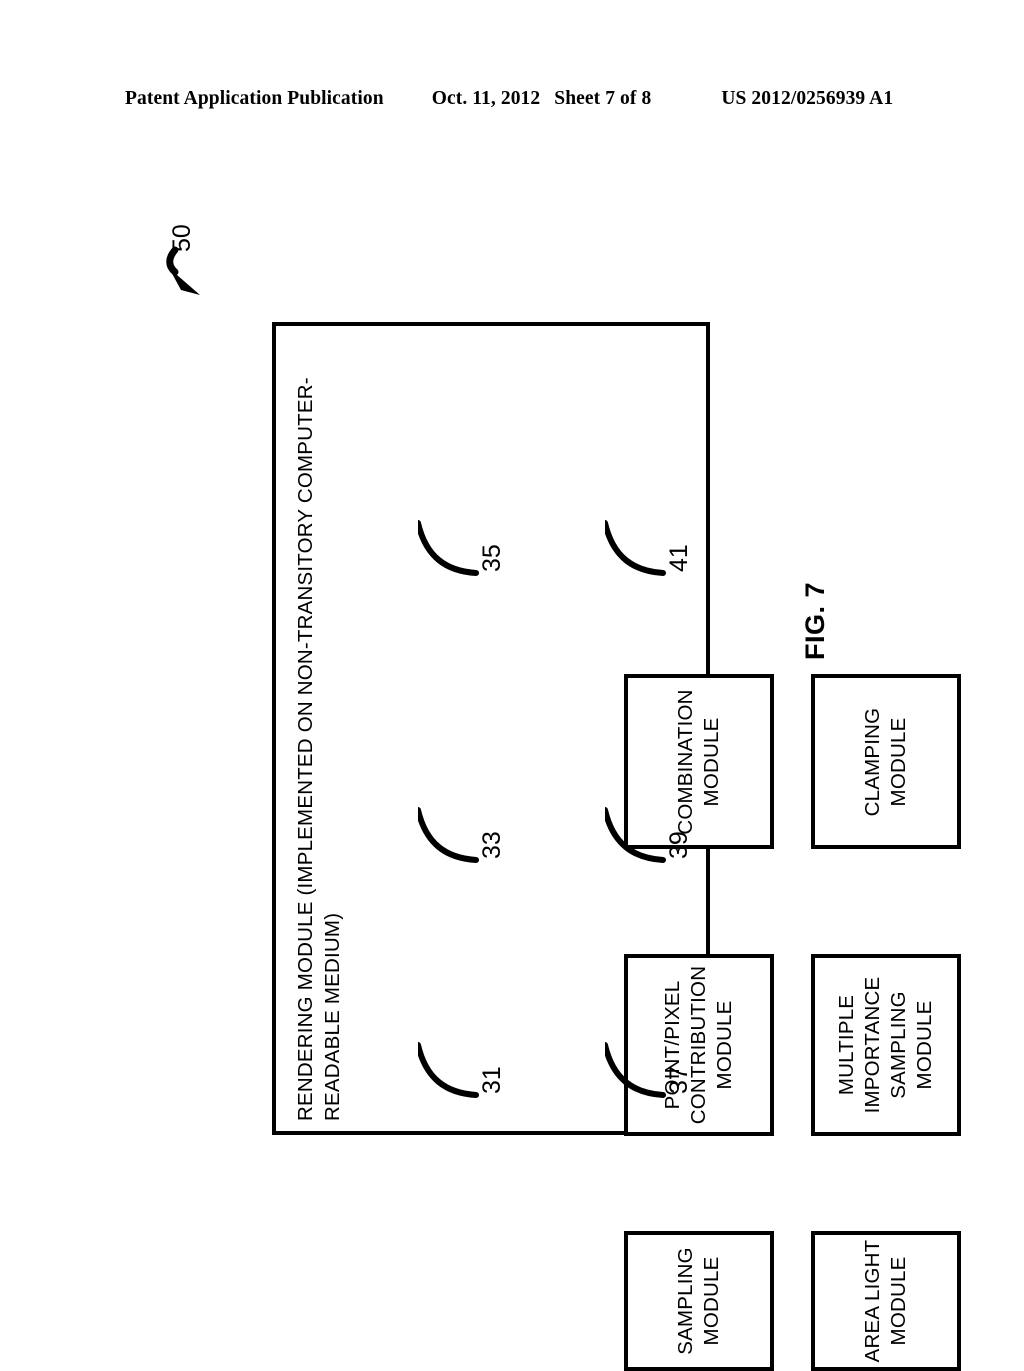  Describe the element at coordinates (486, 98) in the screenshot. I see `header-date-text: Oct. 11, 2012` at that location.